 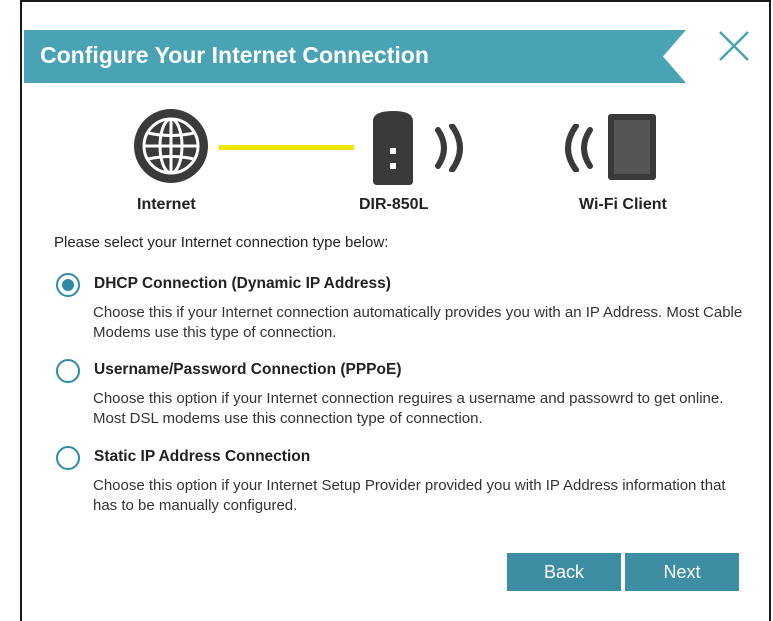 I want to click on close-button, so click(x=734, y=46).